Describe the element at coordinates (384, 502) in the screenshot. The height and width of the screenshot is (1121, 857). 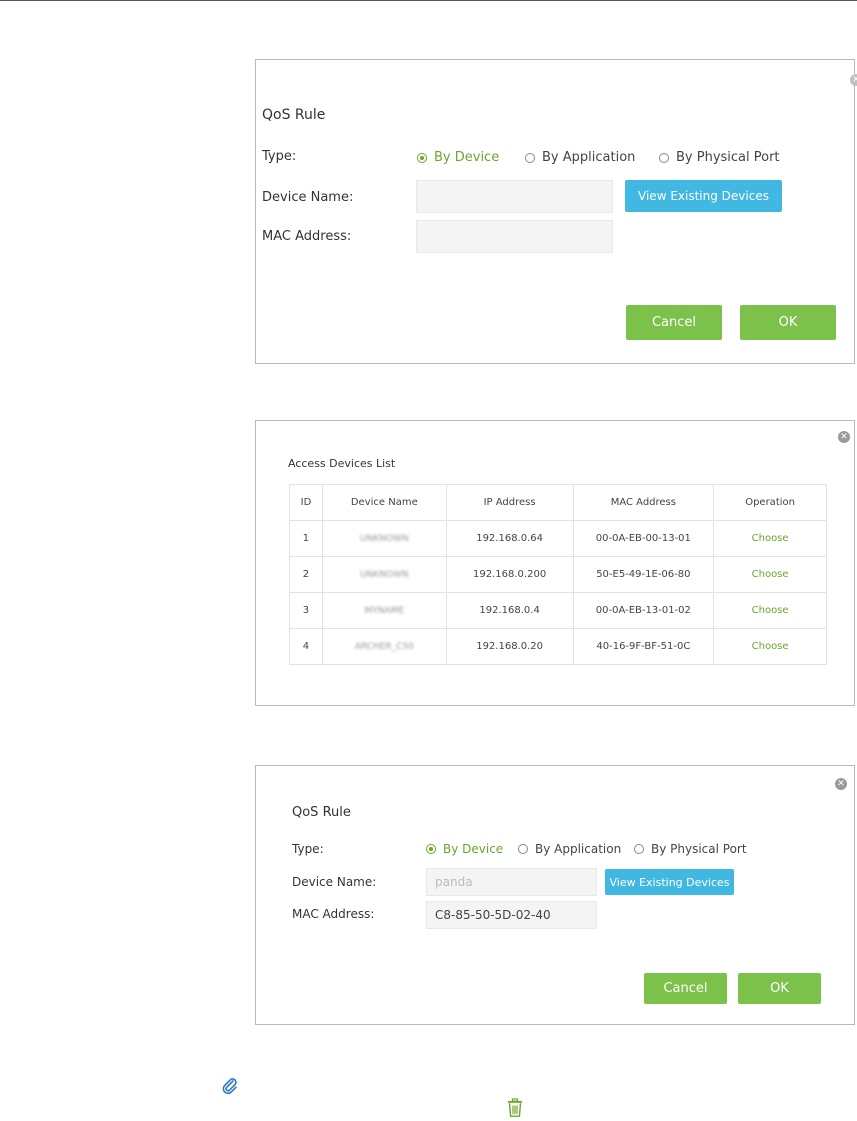
I see `column-header: Device Name` at that location.